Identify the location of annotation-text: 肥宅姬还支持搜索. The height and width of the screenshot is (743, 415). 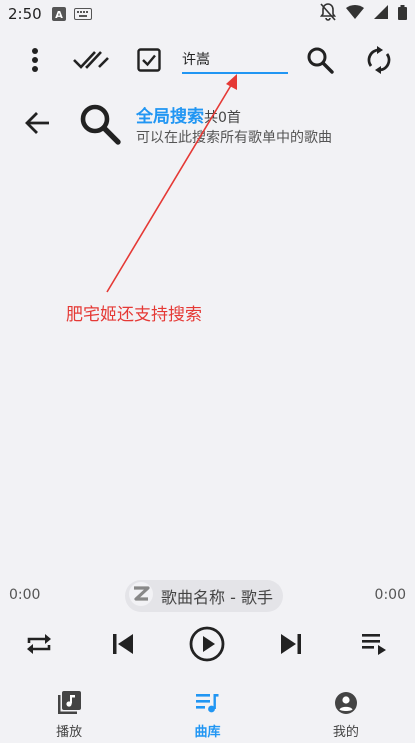
(134, 315).